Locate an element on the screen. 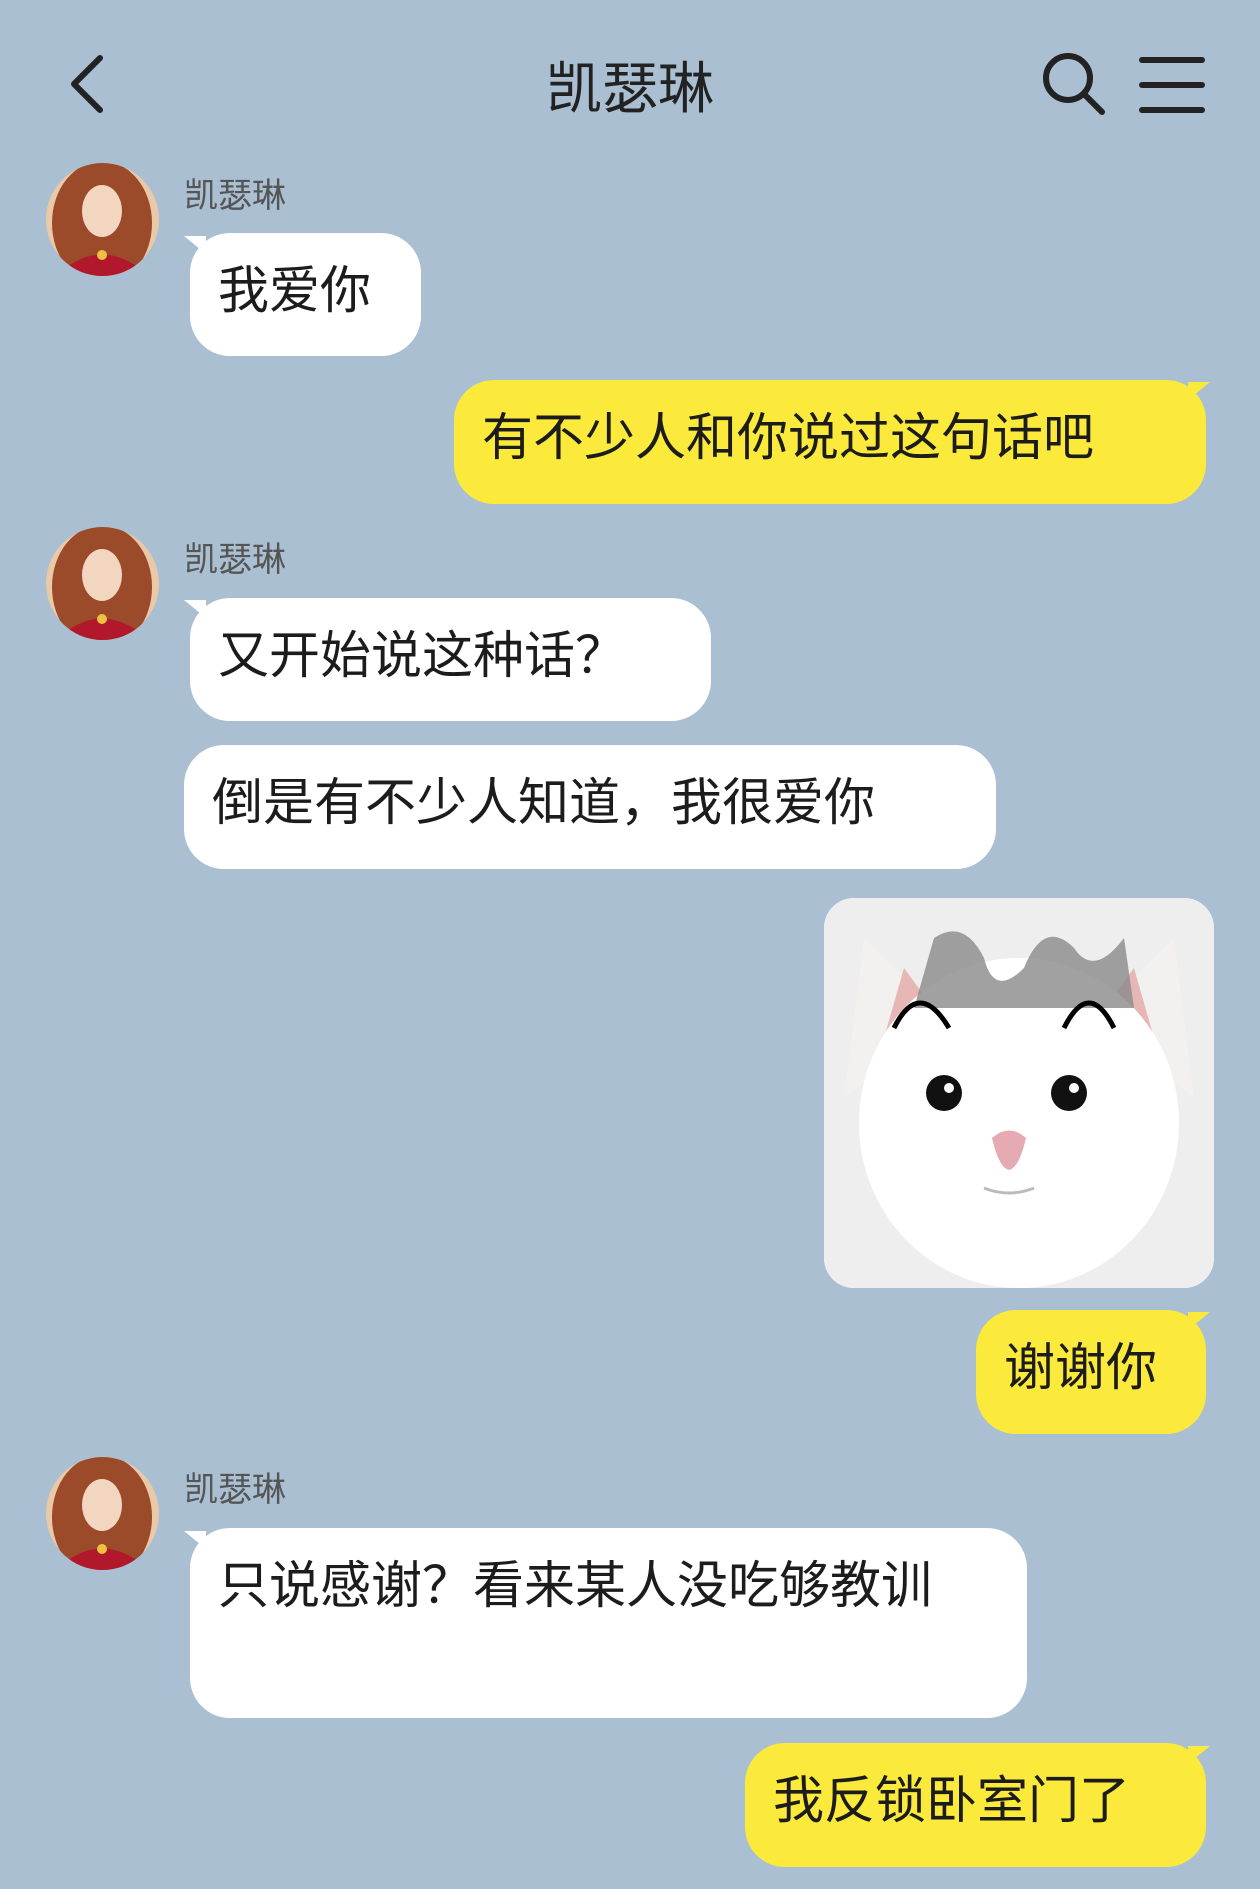 This screenshot has height=1889, width=1260. message-bubble-incoming: 只说感谢？看来某人没吃够教训 is located at coordinates (608, 1623).